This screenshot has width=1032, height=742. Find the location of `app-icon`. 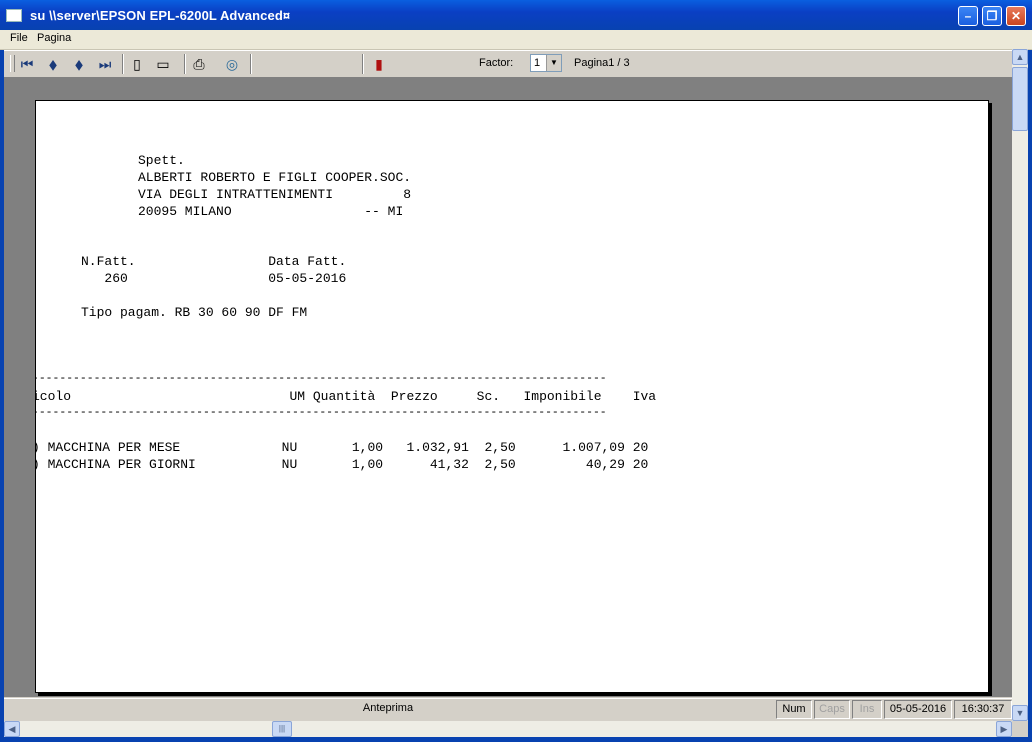

app-icon is located at coordinates (14, 15).